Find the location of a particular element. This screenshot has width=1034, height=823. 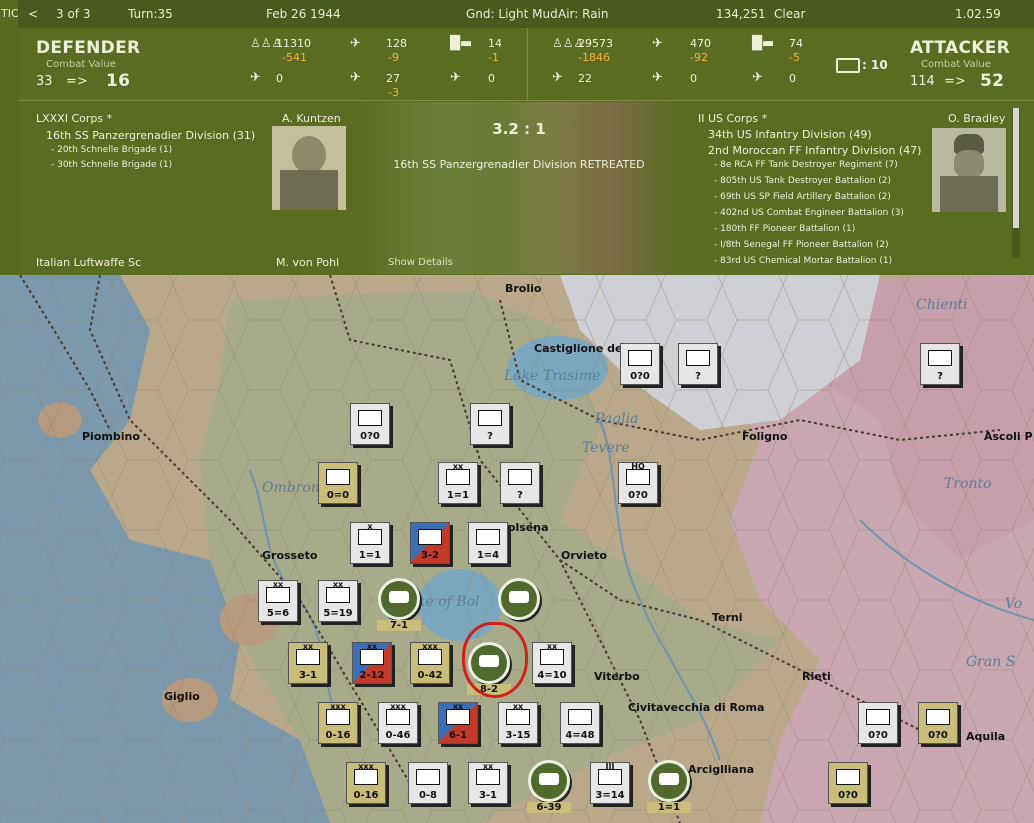

unit-counter: xx 2-12 is located at coordinates (372, 663).